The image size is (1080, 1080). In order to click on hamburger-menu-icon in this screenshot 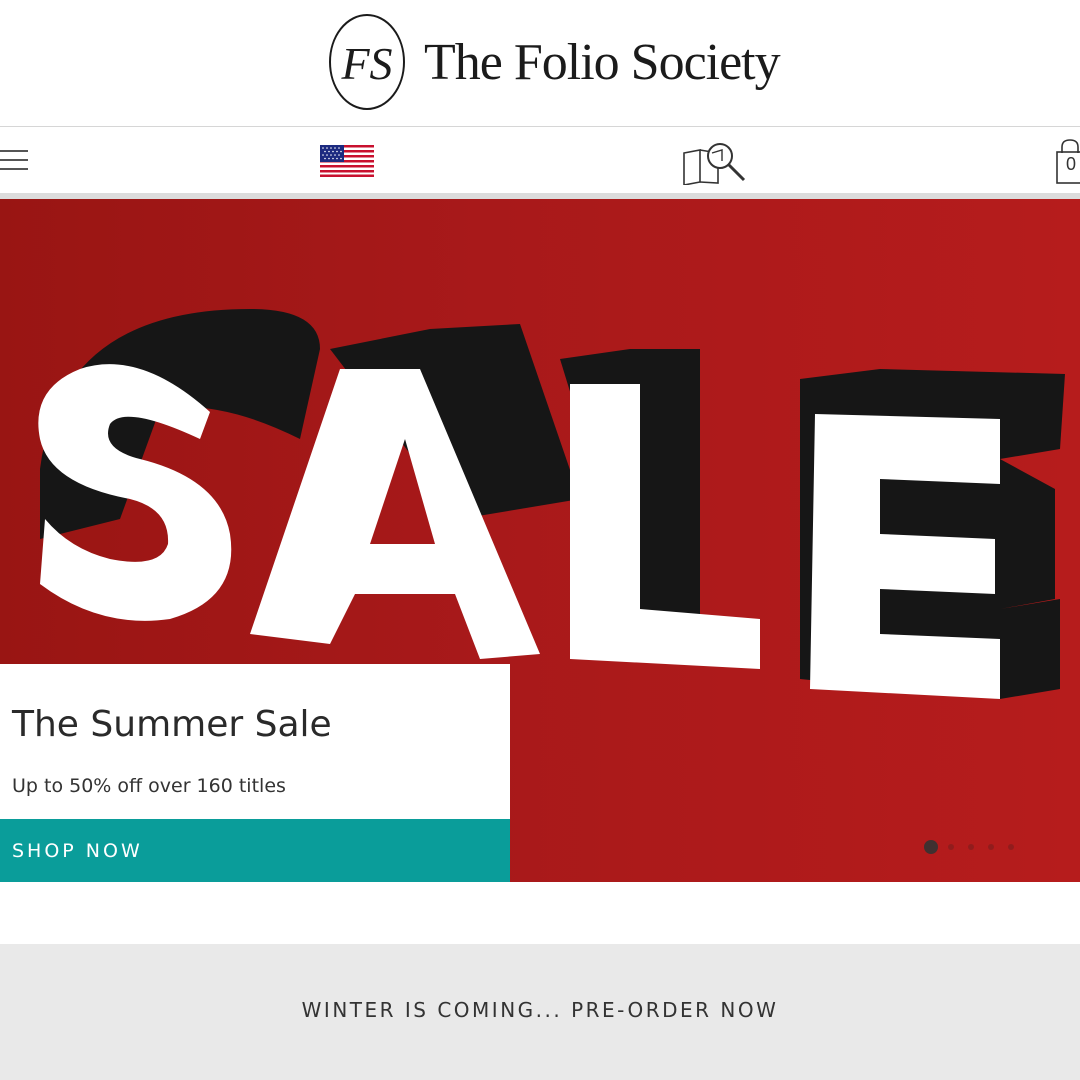, I will do `click(15, 160)`.